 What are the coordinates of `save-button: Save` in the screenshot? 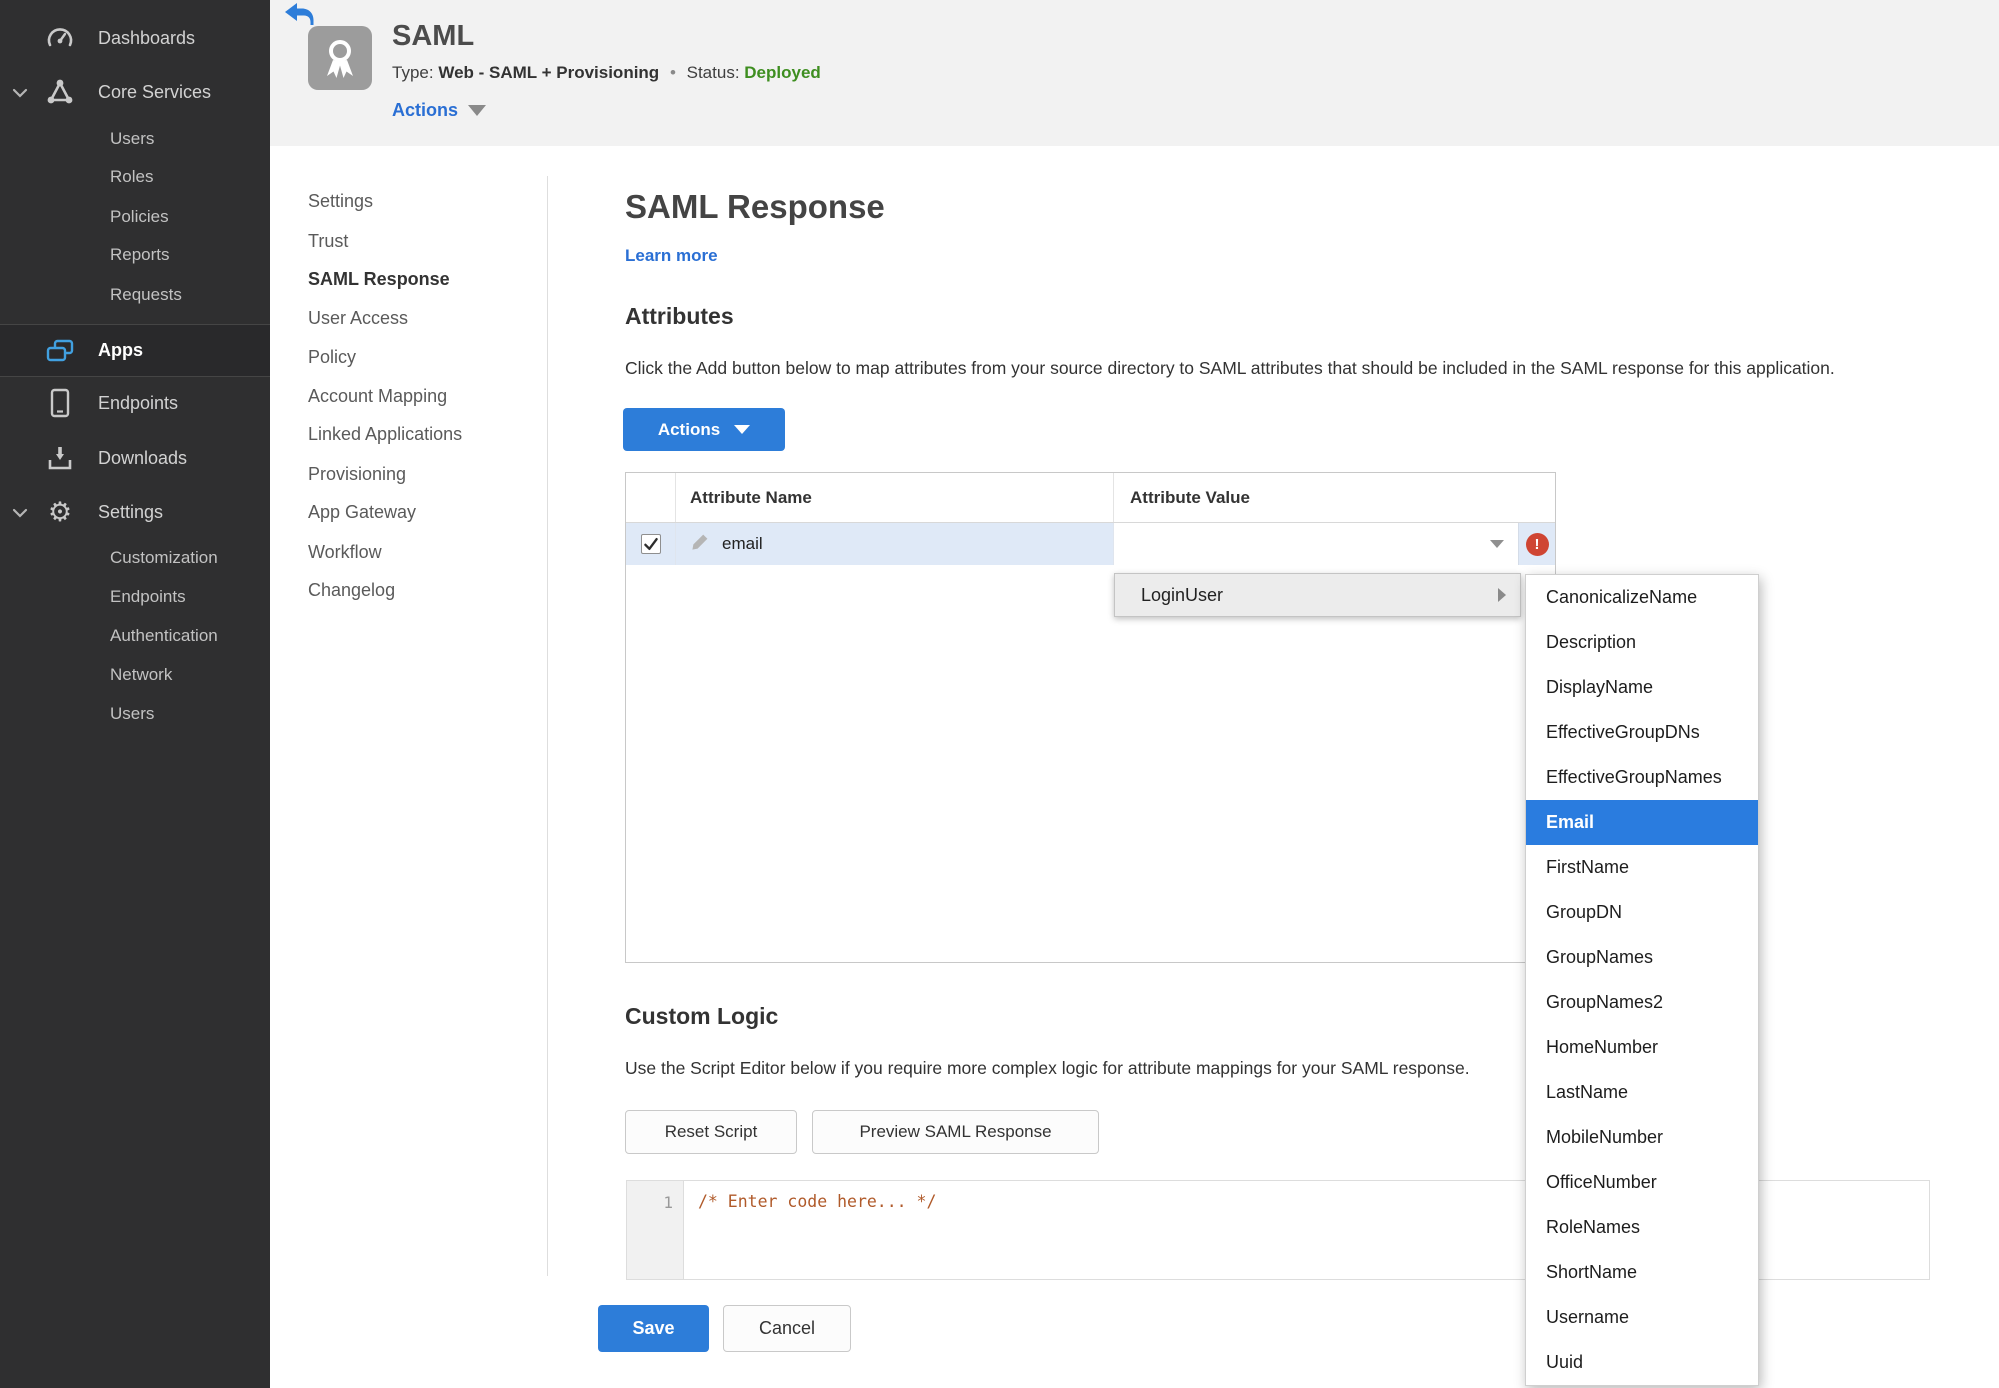 It's located at (653, 1328).